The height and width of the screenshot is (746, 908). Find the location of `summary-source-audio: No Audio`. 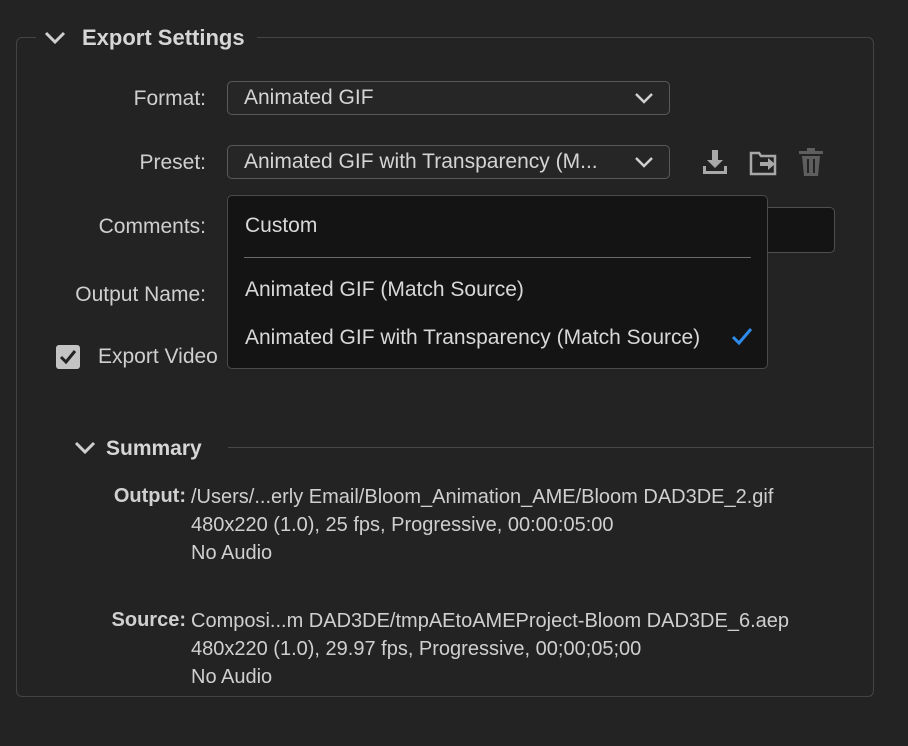

summary-source-audio: No Audio is located at coordinates (232, 677).